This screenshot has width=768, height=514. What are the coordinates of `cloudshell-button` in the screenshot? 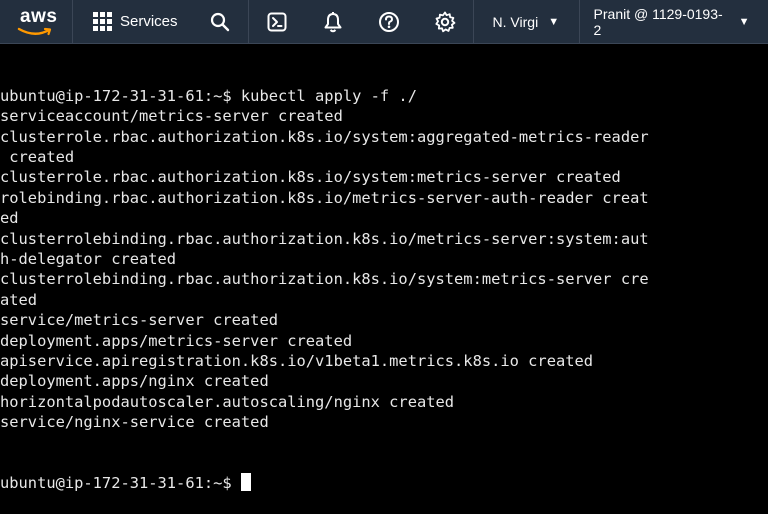 It's located at (277, 22).